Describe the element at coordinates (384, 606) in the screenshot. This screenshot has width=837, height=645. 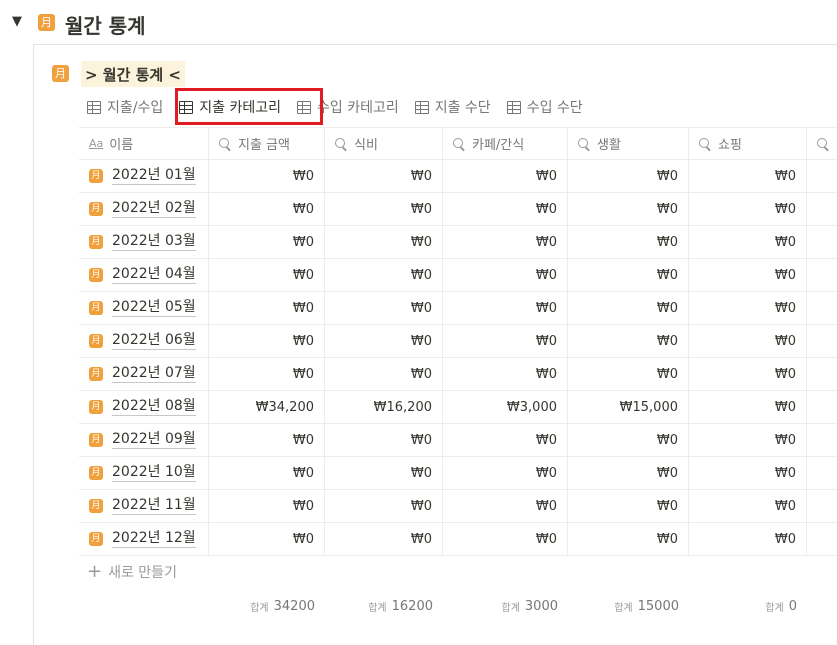
I see `summary-cell: 합계 16200` at that location.